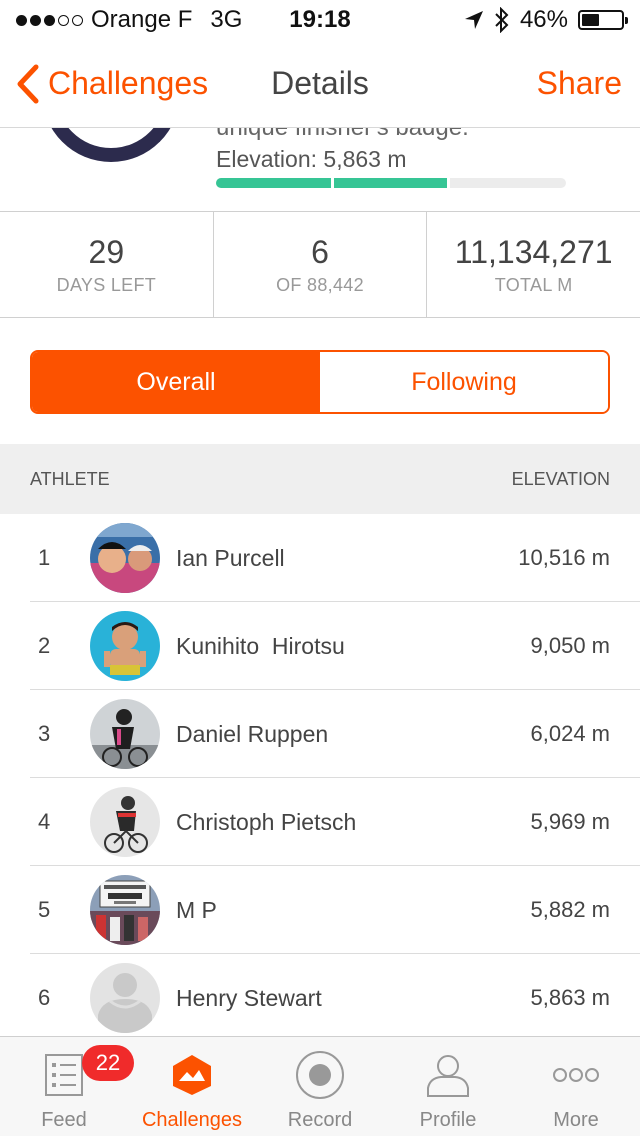  Describe the element at coordinates (230, 557) in the screenshot. I see `athlete-name: Ian Purcell` at that location.